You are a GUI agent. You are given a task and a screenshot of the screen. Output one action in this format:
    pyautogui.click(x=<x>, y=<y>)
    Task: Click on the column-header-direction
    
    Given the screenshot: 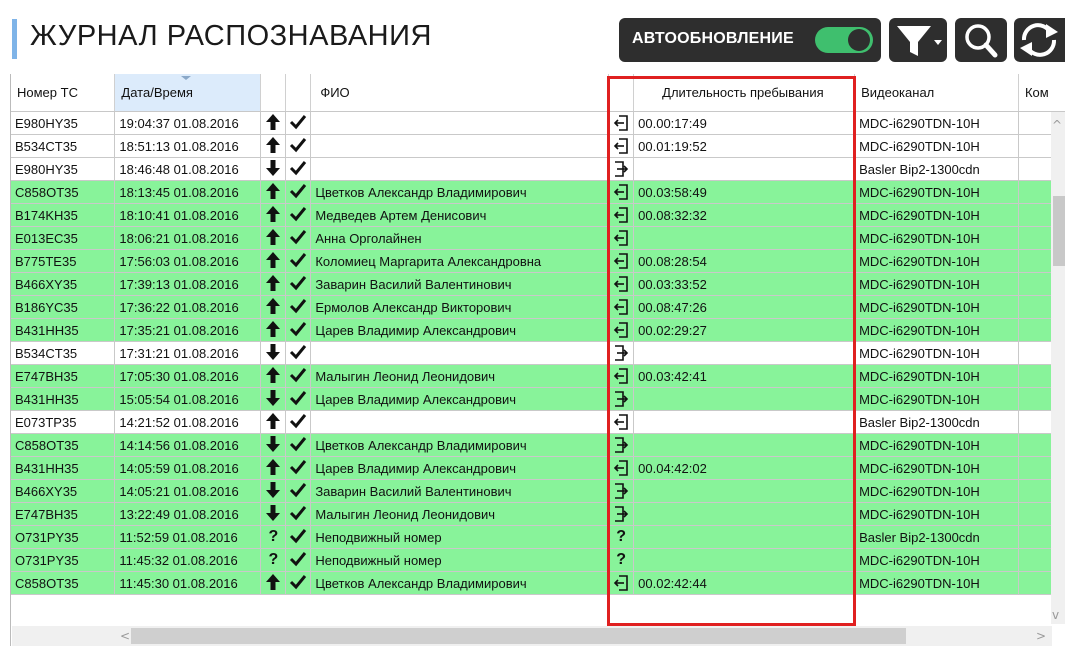 What is the action you would take?
    pyautogui.click(x=273, y=93)
    